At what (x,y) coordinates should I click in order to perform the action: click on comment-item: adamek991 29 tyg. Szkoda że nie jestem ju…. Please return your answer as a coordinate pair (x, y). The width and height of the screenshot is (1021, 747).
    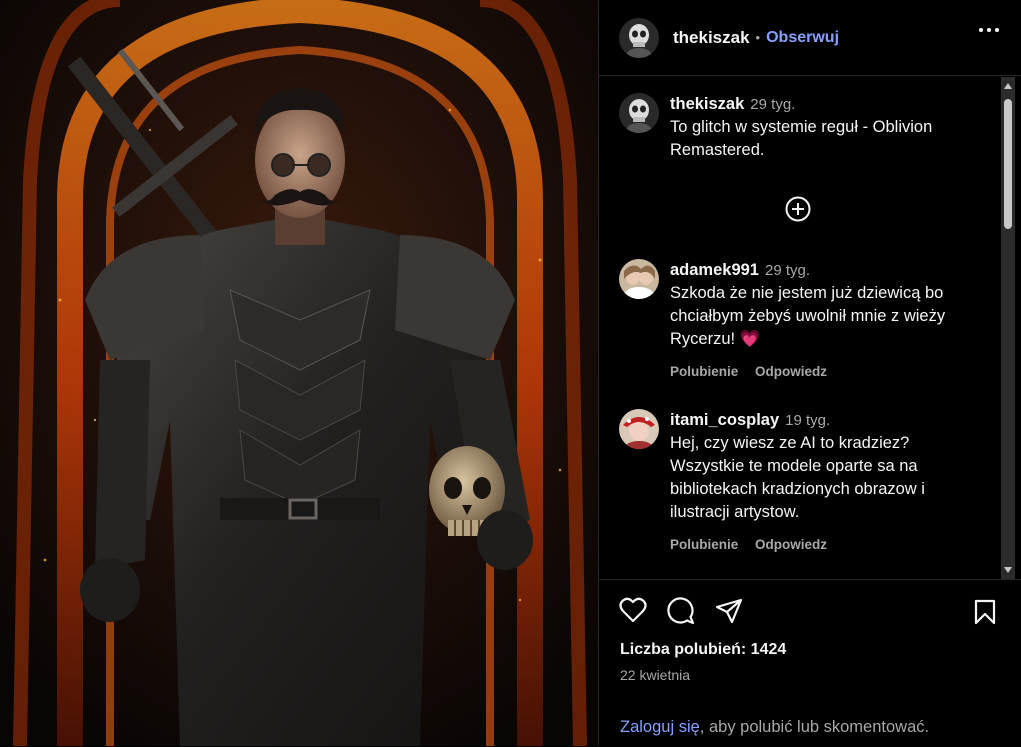
    Looking at the image, I should click on (804, 321).